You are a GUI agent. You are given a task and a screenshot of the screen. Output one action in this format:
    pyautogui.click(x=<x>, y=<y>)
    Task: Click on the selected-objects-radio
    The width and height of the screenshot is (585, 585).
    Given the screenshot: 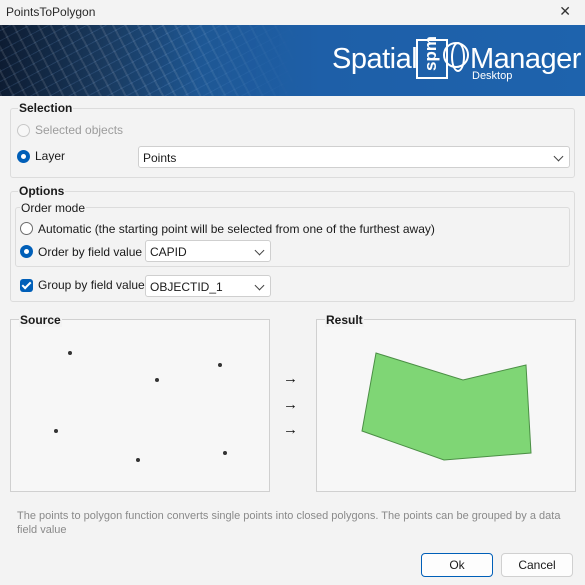 What is the action you would take?
    pyautogui.click(x=23, y=130)
    